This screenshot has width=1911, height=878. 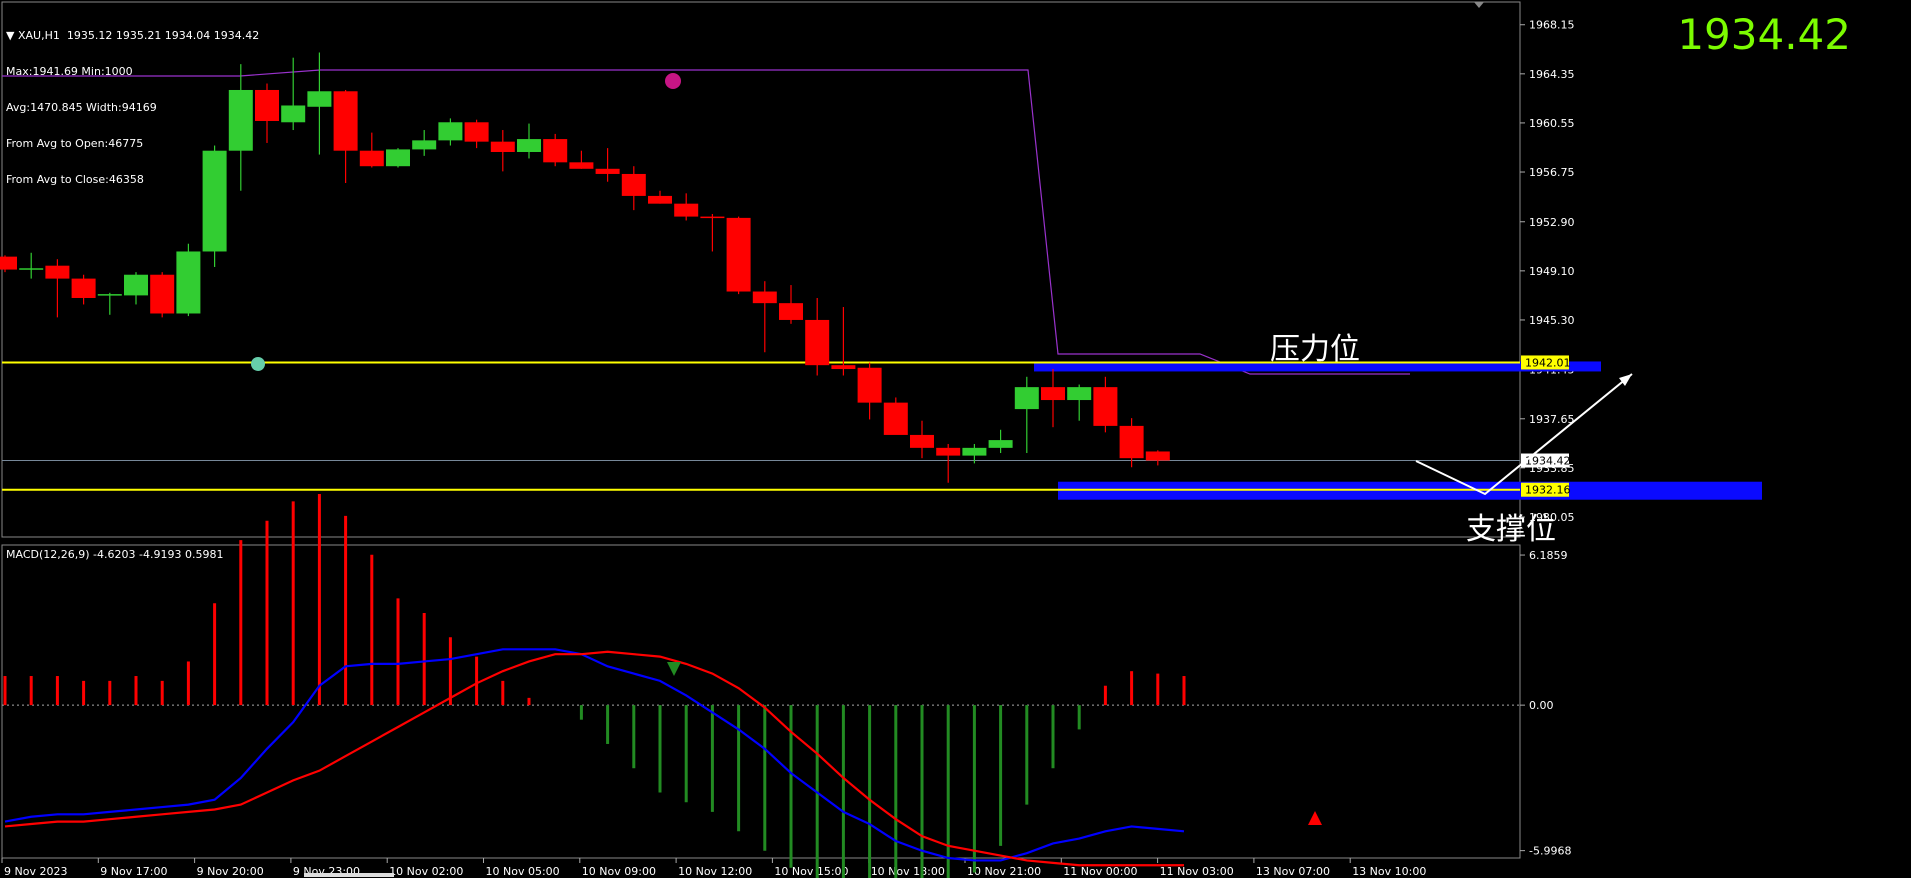 What do you see at coordinates (619, 871) in the screenshot?
I see `time-tick-label: 10 Nov 09:00` at bounding box center [619, 871].